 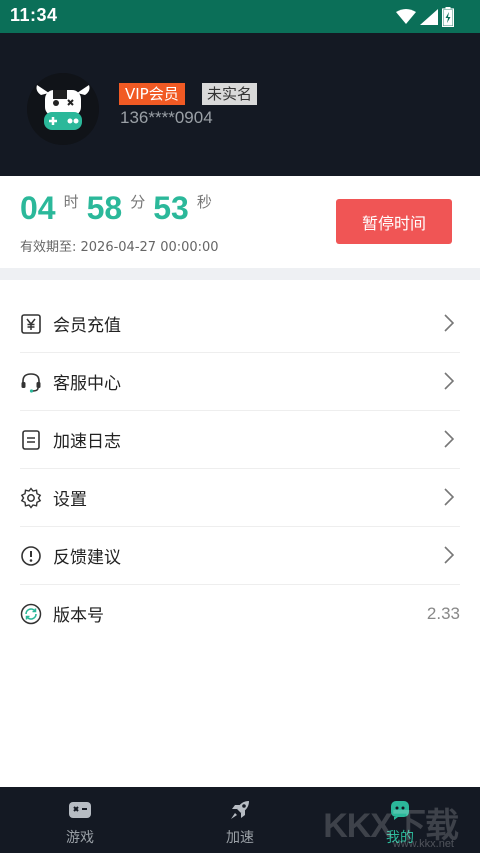 I want to click on avatar, so click(x=63, y=109).